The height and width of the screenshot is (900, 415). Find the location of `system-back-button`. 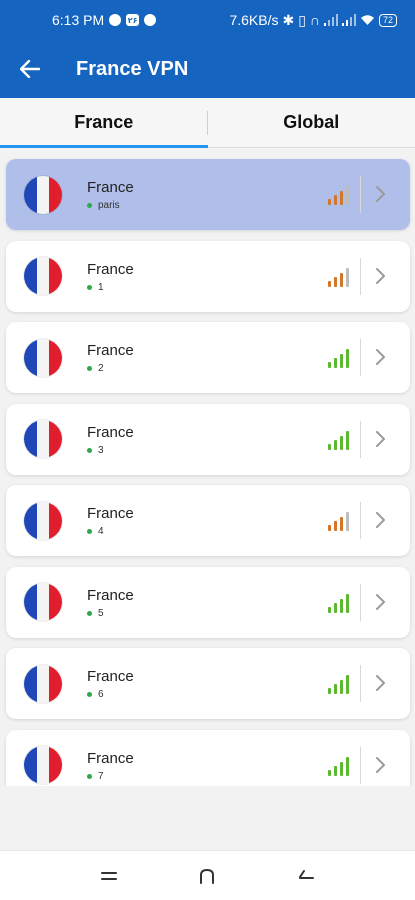

system-back-button is located at coordinates (306, 876).